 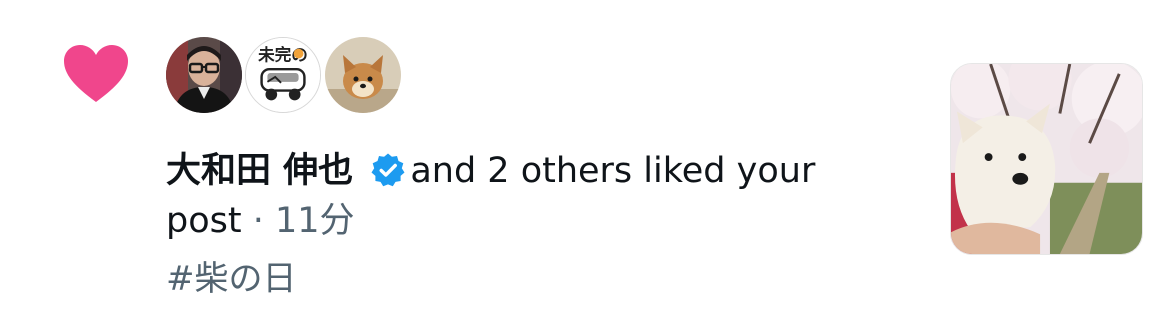 What do you see at coordinates (613, 171) in the screenshot?
I see `action-text-line1: and 2 others liked your` at bounding box center [613, 171].